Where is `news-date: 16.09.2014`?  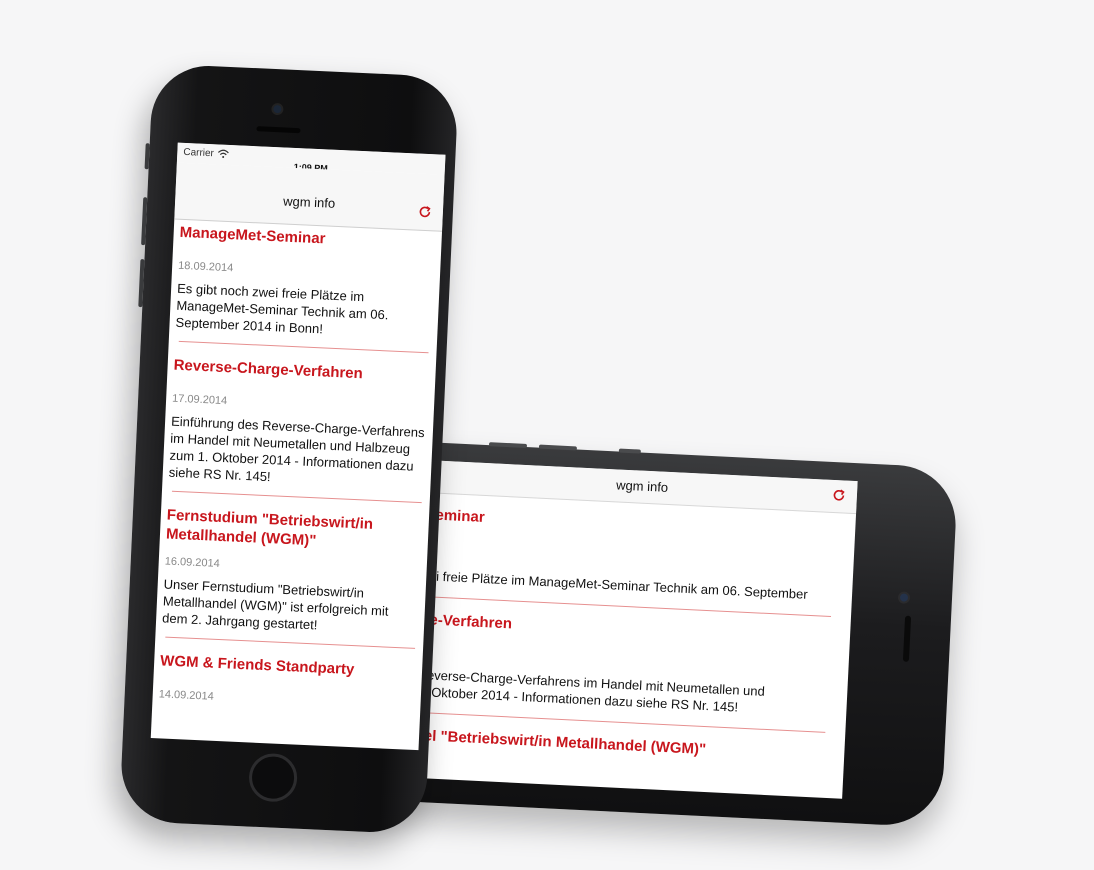 news-date: 16.09.2014 is located at coordinates (192, 562).